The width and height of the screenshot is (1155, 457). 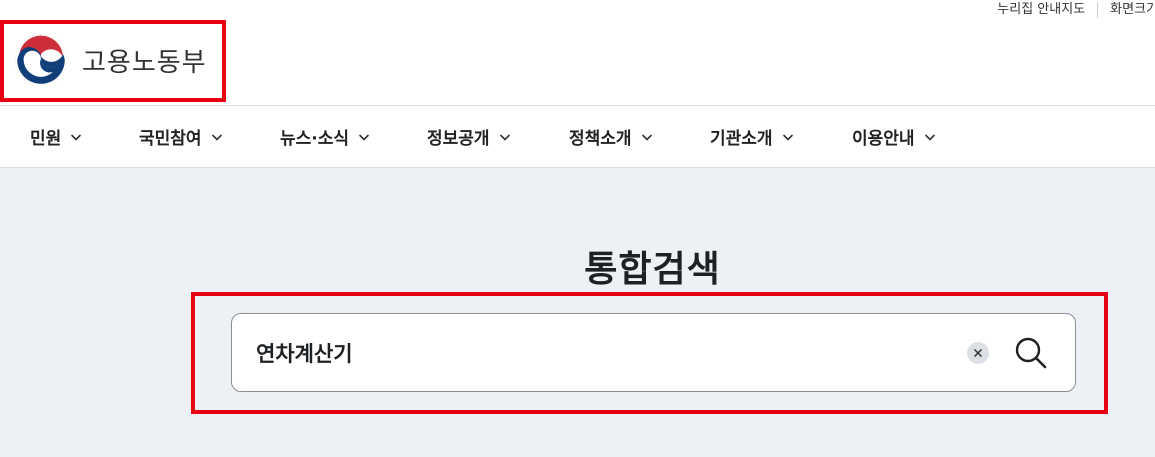 I want to click on gnb-item-participation: 국민참여, so click(x=209, y=136).